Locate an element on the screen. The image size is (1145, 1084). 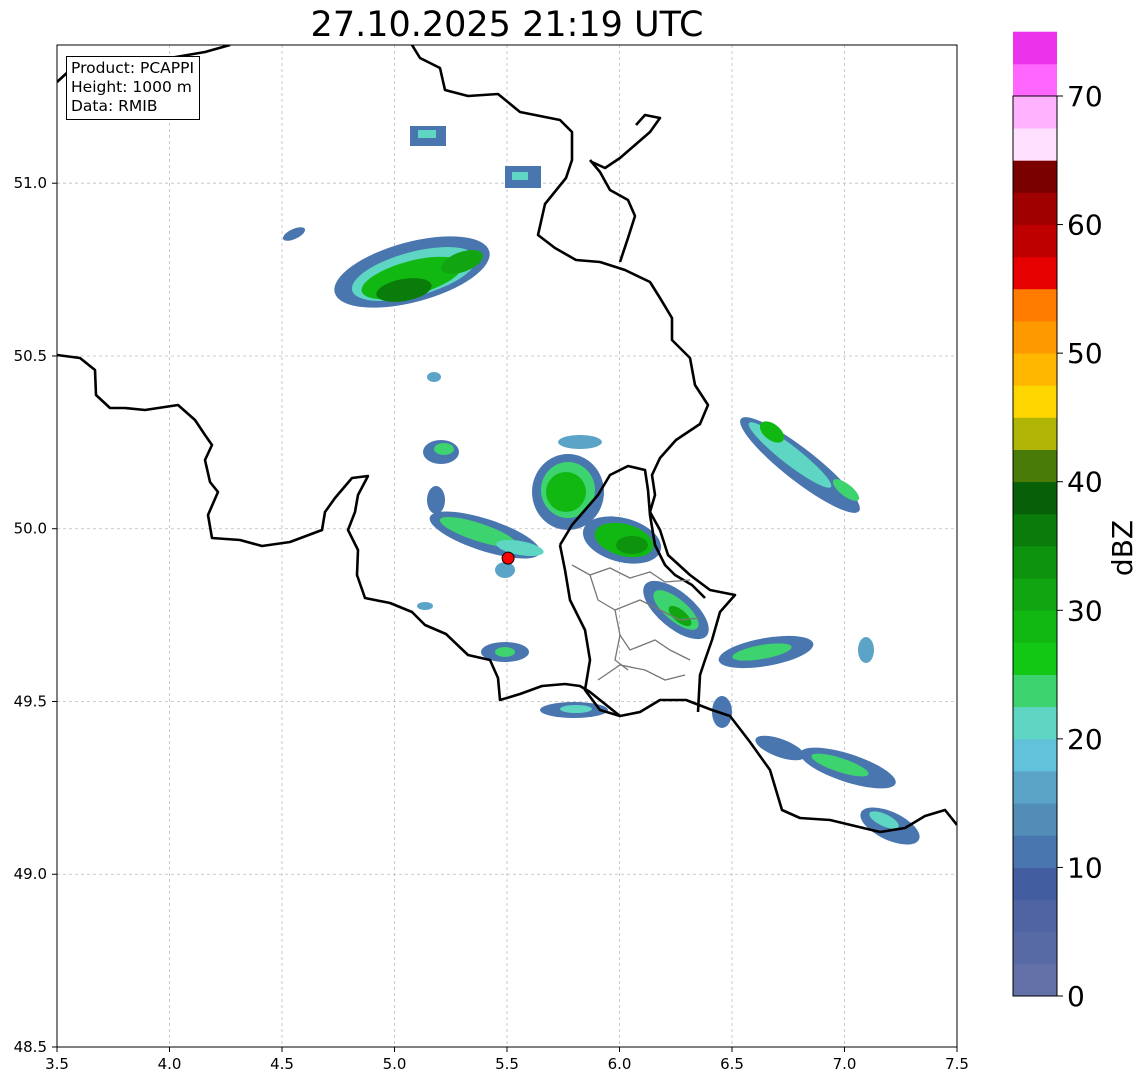
y-tick-label: 50.0 is located at coordinates (30, 529).